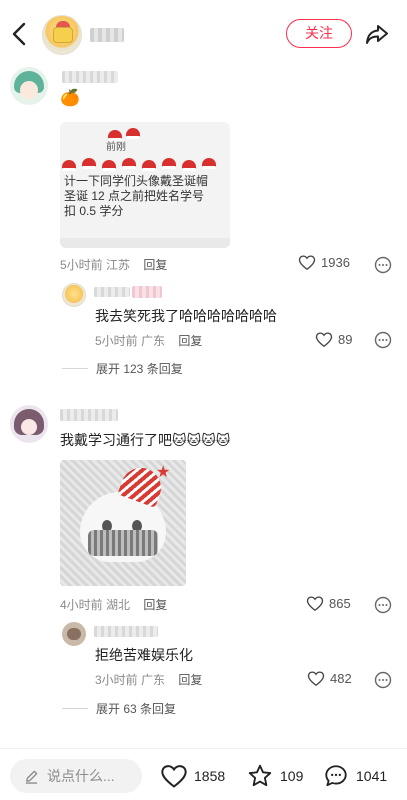 This screenshot has height=800, width=407. Describe the element at coordinates (145, 243) in the screenshot. I see `image-footer-strip` at that location.